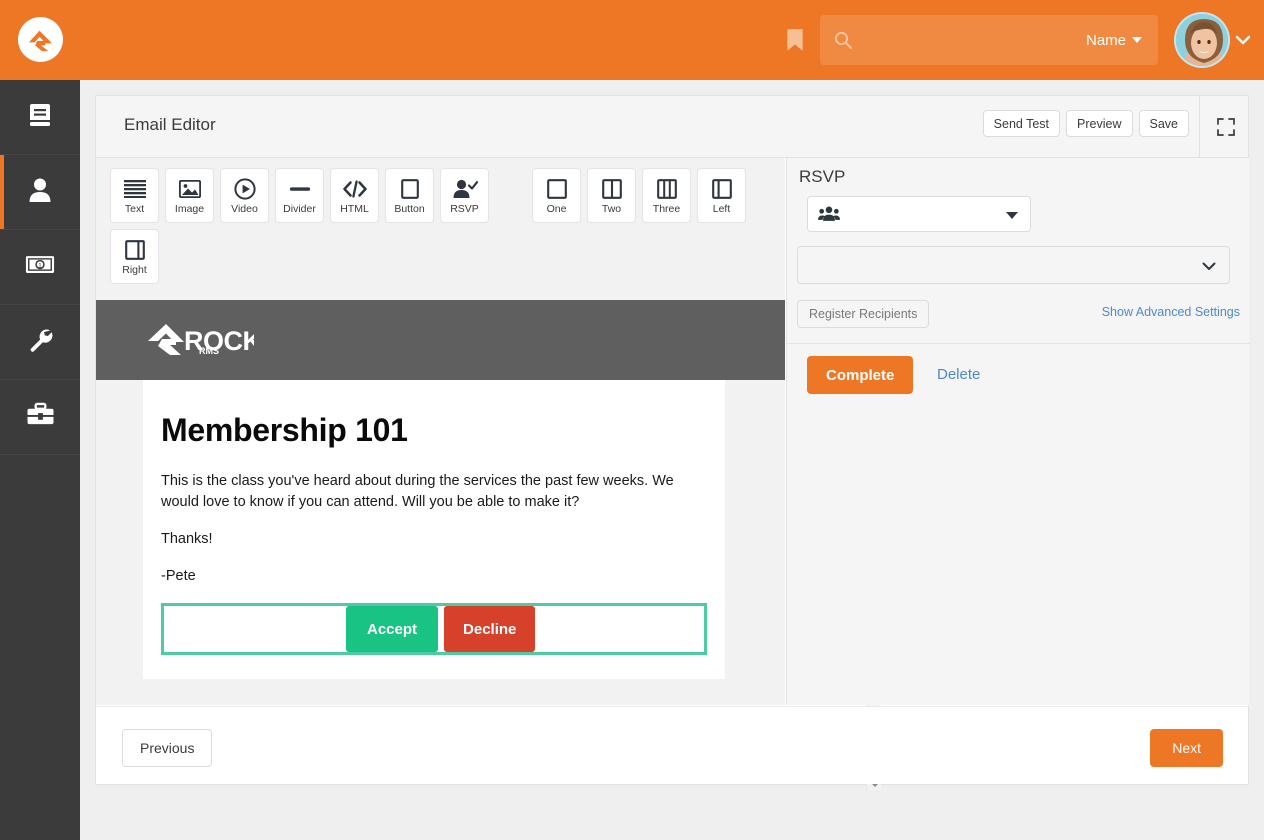  I want to click on preview-button: Preview, so click(1099, 123).